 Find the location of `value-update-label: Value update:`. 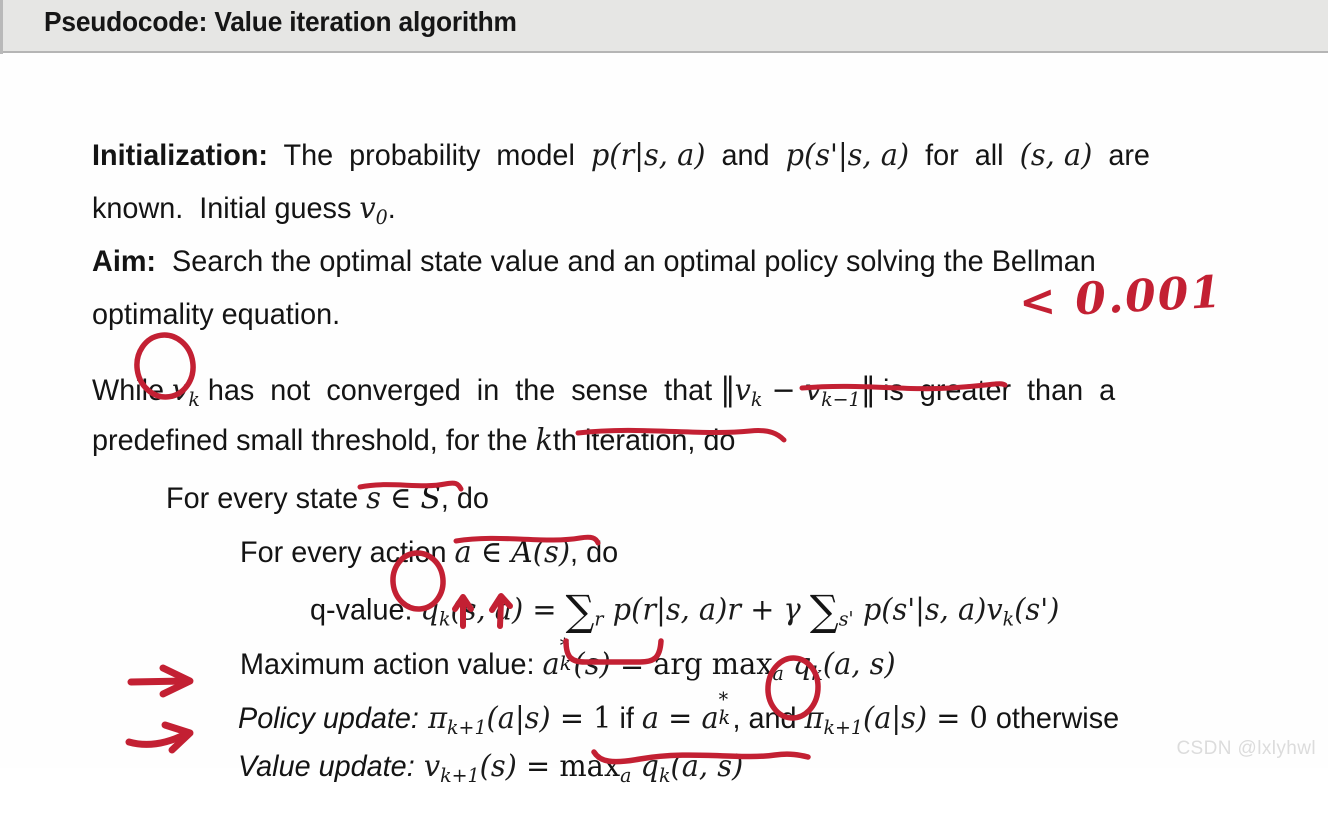

value-update-label: Value update: is located at coordinates (326, 766).